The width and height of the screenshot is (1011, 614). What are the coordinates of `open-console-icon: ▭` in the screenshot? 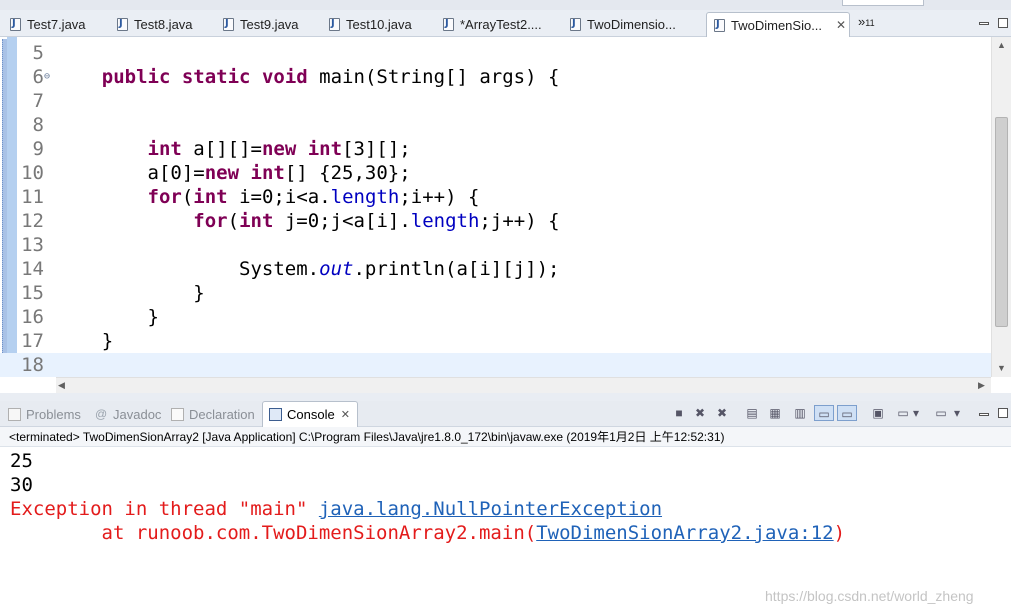 It's located at (941, 413).